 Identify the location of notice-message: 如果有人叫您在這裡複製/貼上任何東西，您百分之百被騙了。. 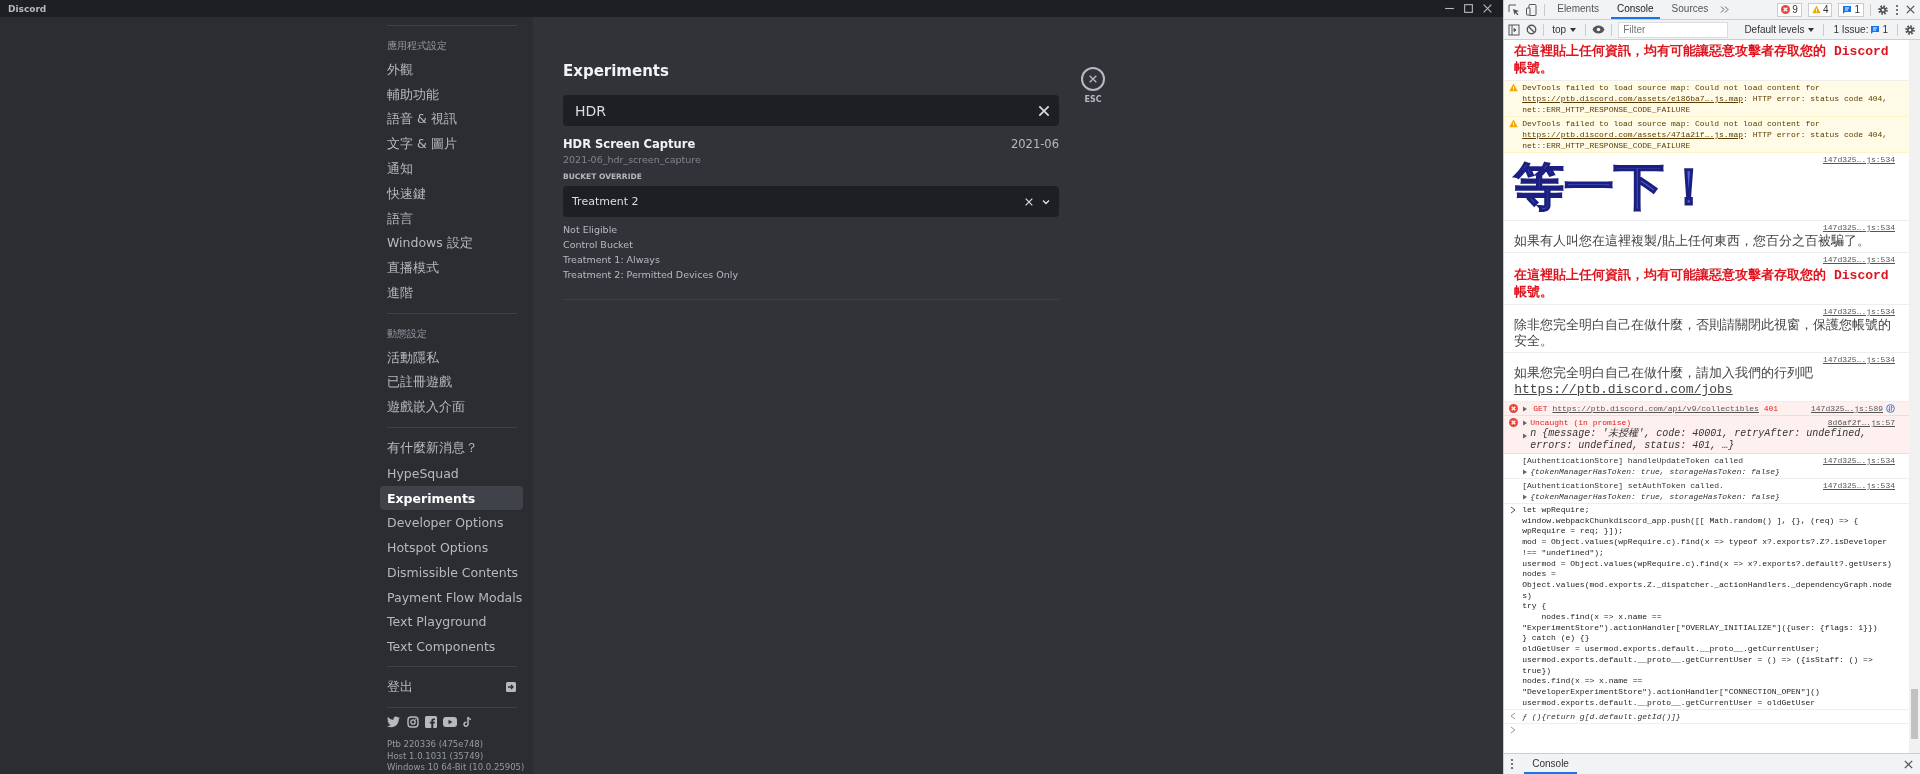
(1692, 241).